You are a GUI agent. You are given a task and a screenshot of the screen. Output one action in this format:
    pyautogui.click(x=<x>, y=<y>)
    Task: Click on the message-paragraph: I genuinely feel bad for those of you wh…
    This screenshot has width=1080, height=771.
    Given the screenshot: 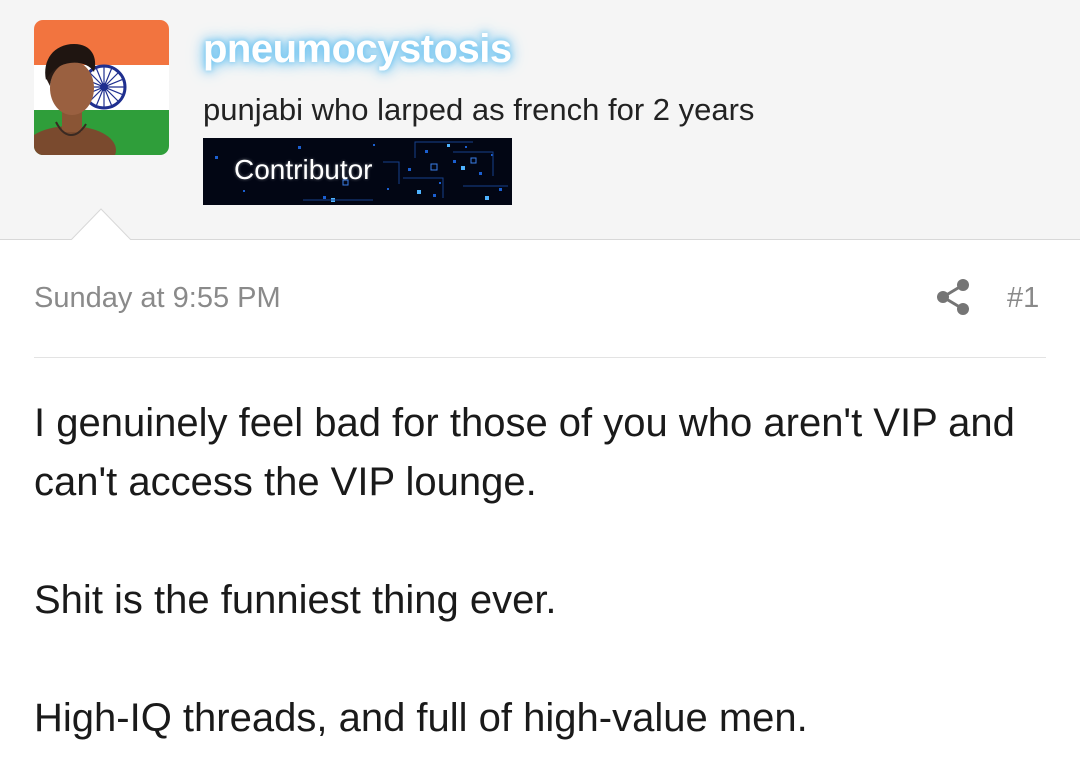 What is the action you would take?
    pyautogui.click(x=524, y=452)
    